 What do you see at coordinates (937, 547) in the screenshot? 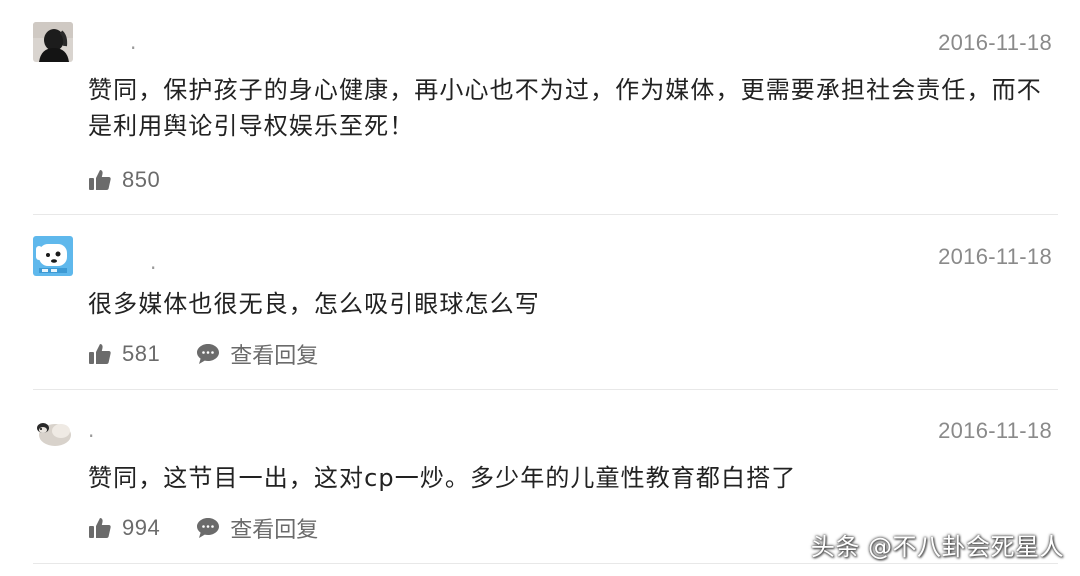
I see `watermark: 头条 @不八卦会死星人` at bounding box center [937, 547].